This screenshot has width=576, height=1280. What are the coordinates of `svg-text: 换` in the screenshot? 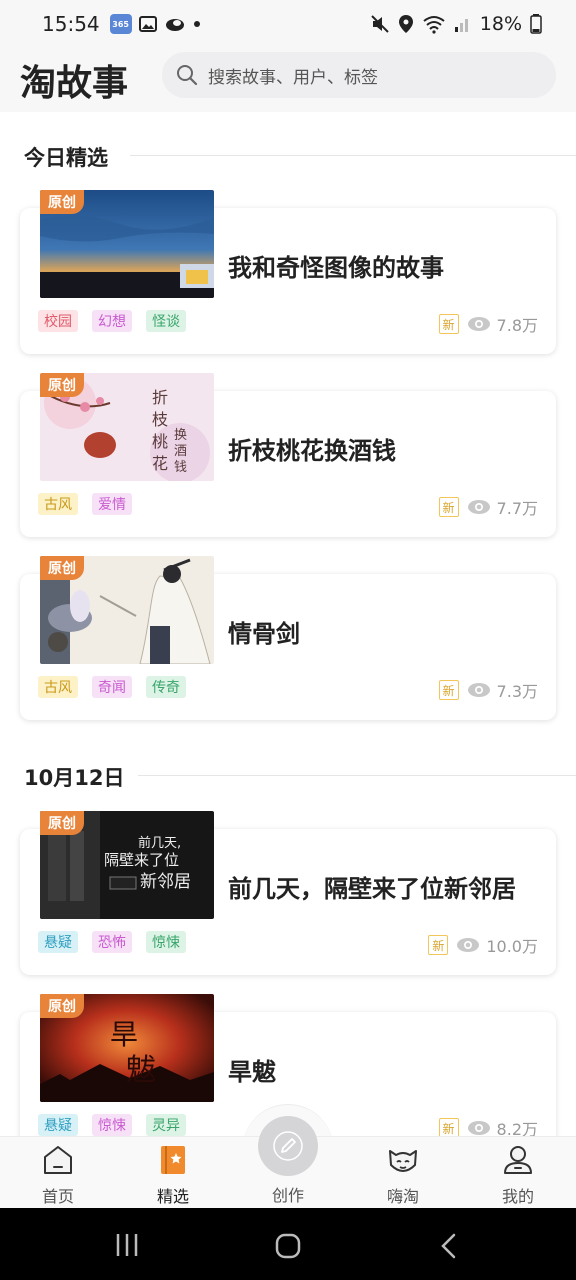 It's located at (180, 435).